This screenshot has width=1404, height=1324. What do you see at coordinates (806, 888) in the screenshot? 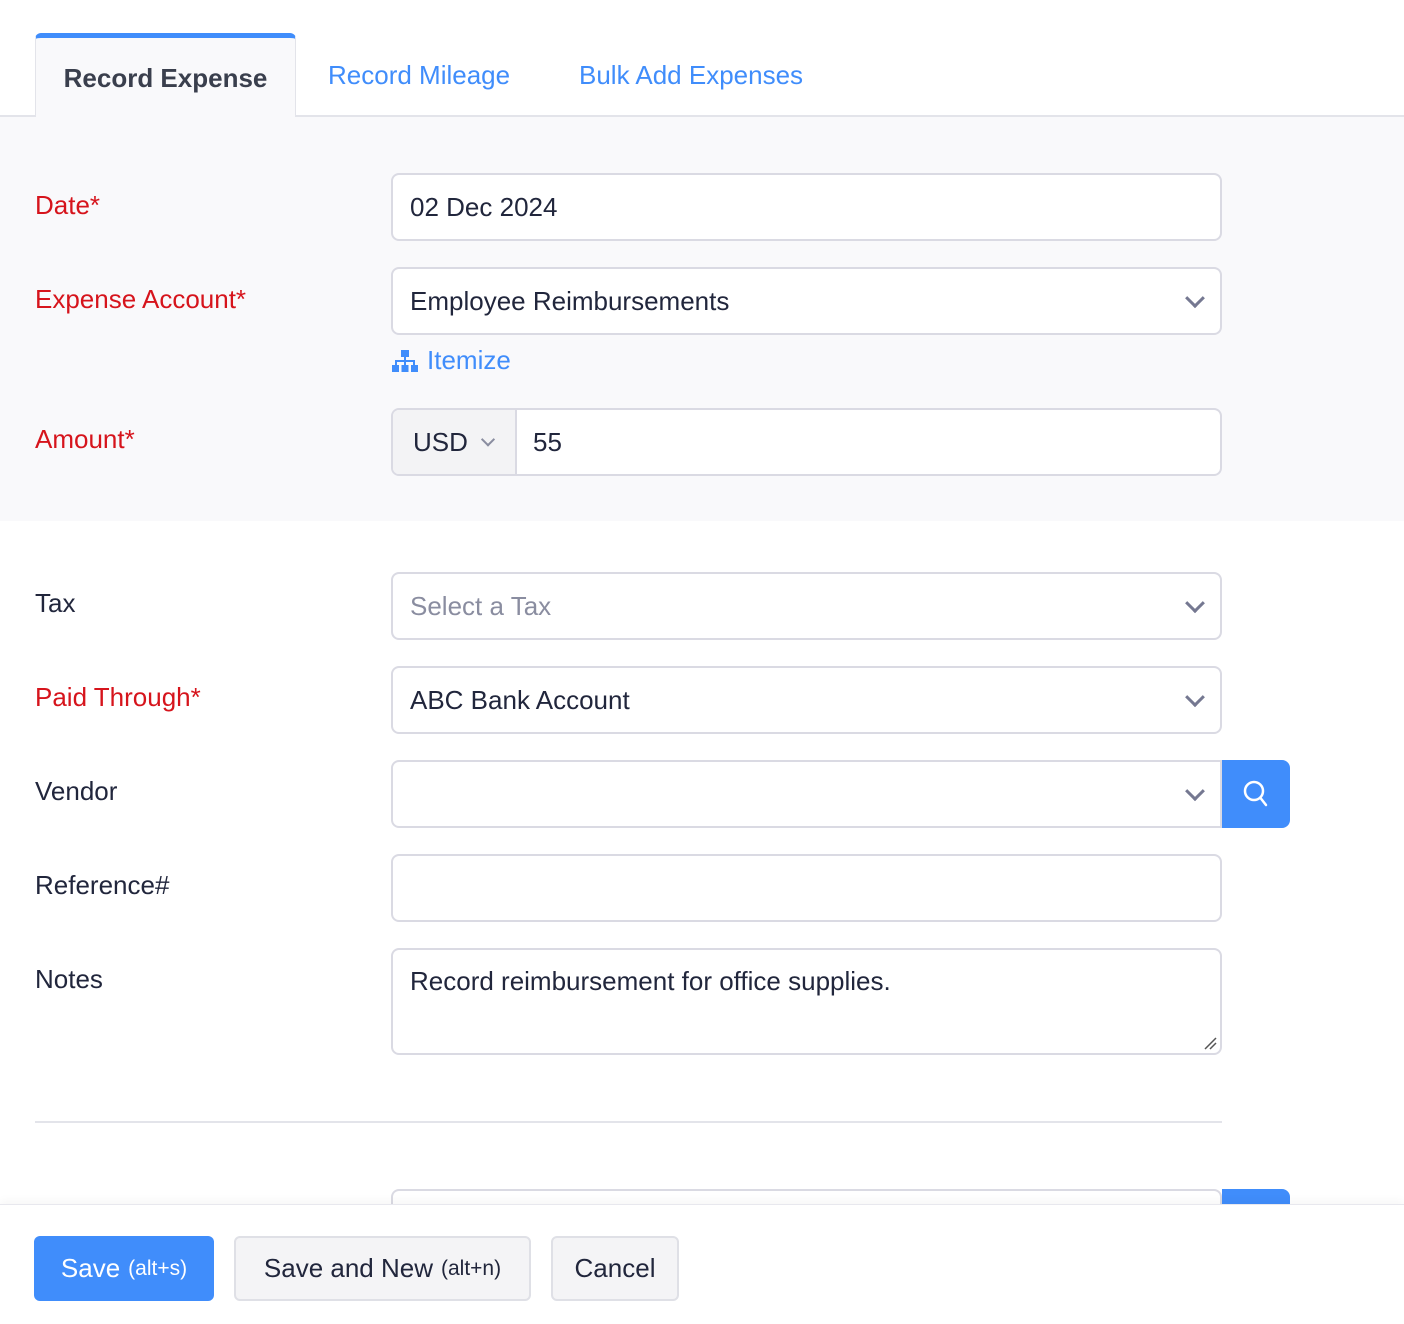
I see `reference-input` at bounding box center [806, 888].